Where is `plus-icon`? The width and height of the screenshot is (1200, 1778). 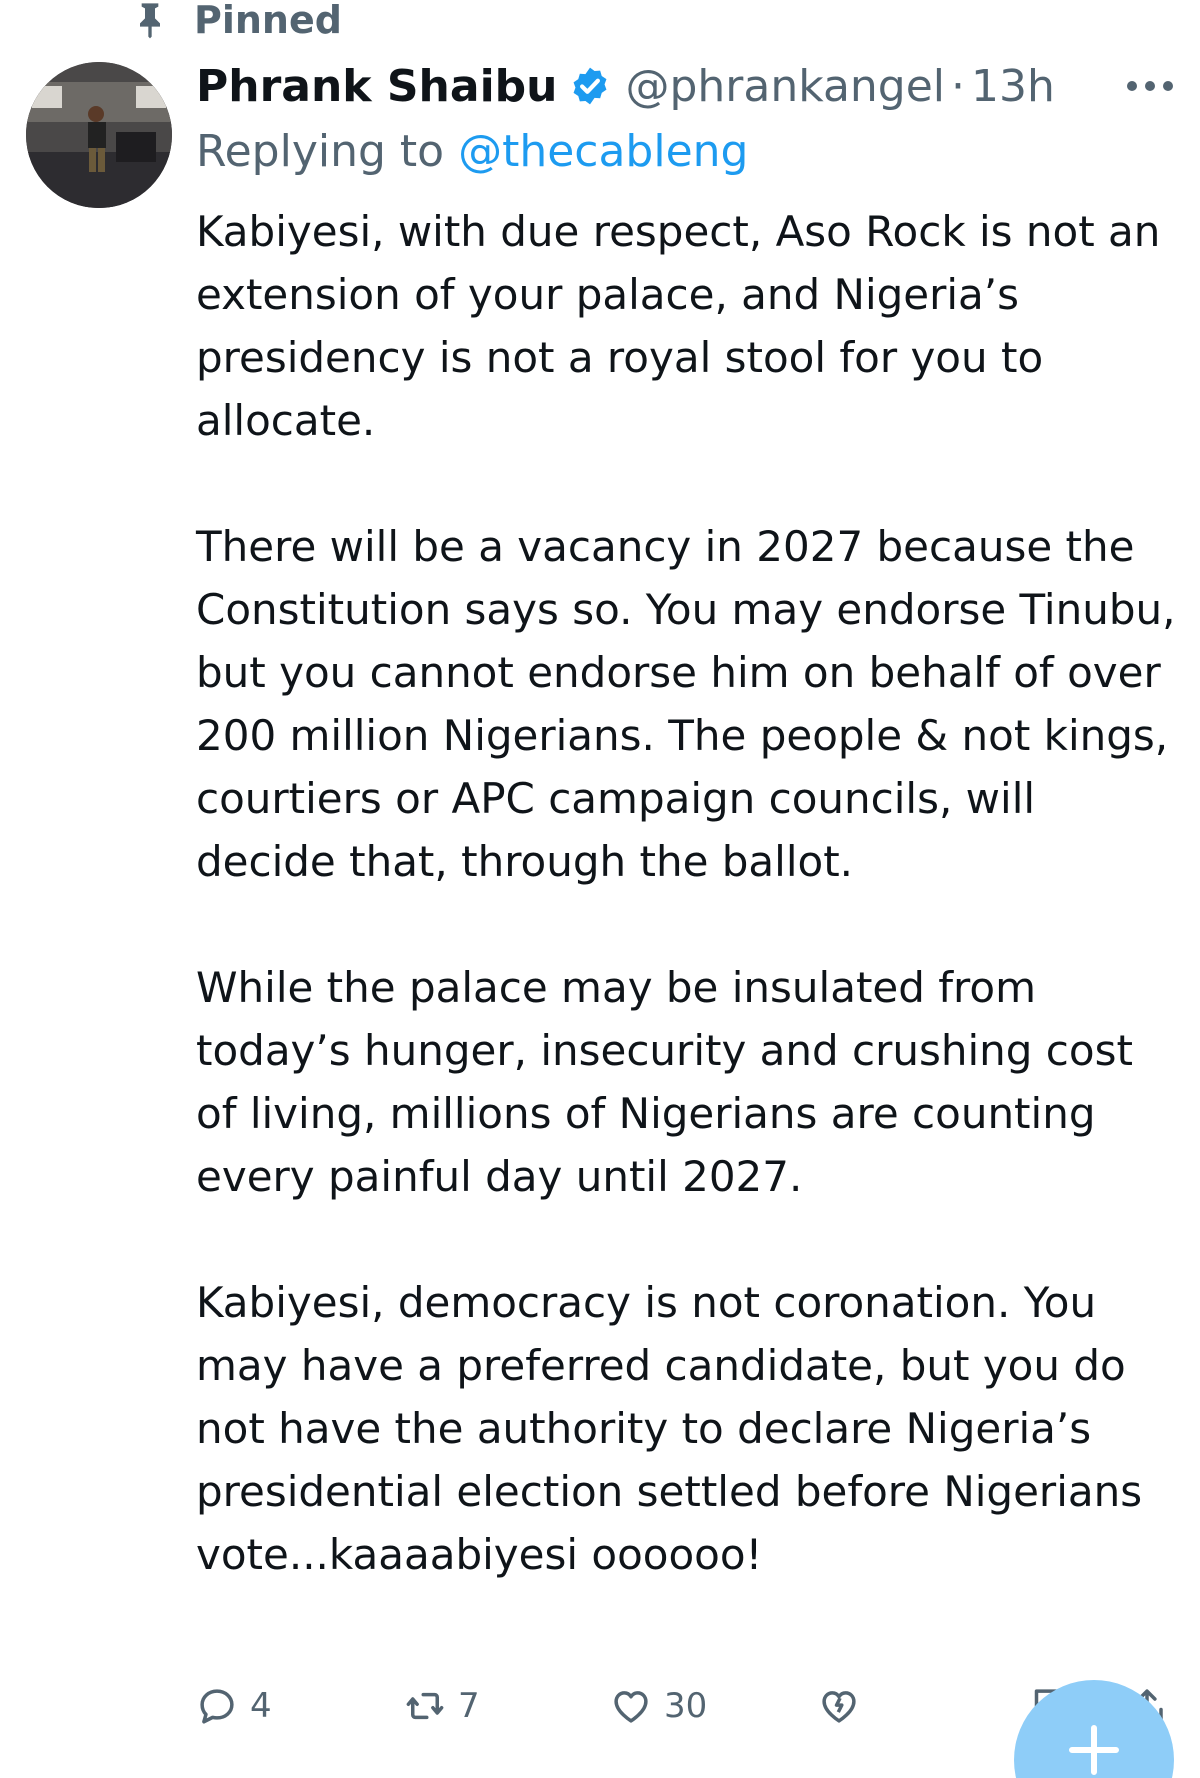 plus-icon is located at coordinates (1094, 1750).